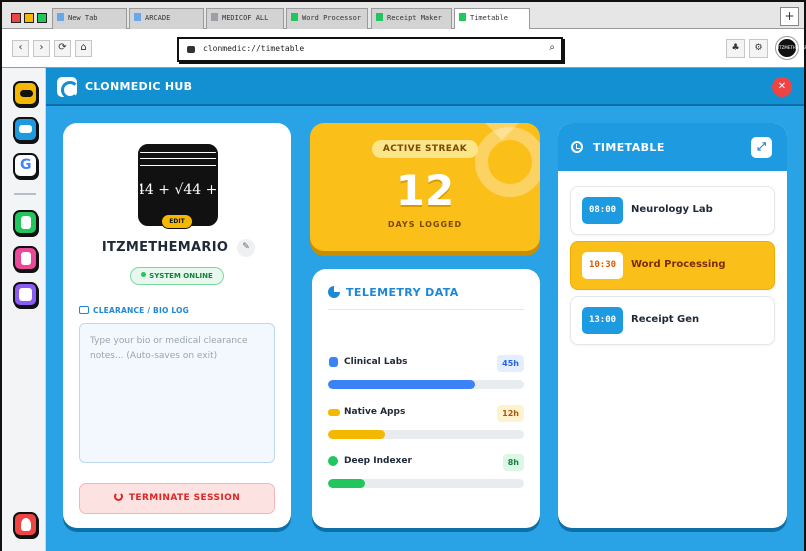  What do you see at coordinates (492, 19) in the screenshot?
I see `tab-timetable: Timetable` at bounding box center [492, 19].